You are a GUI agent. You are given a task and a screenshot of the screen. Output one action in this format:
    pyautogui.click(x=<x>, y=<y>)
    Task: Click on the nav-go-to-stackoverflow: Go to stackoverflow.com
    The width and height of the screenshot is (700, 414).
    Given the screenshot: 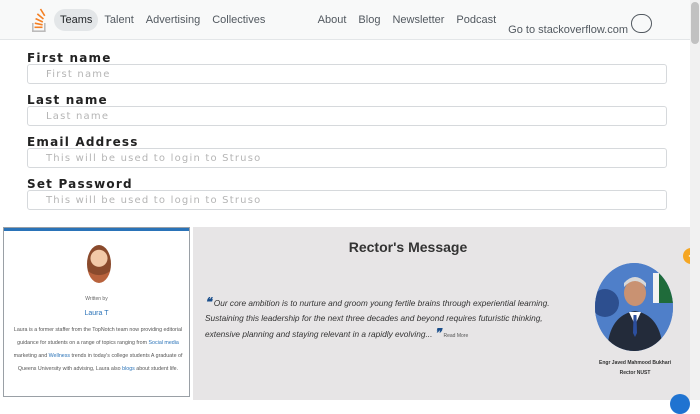 What is the action you would take?
    pyautogui.click(x=580, y=25)
    